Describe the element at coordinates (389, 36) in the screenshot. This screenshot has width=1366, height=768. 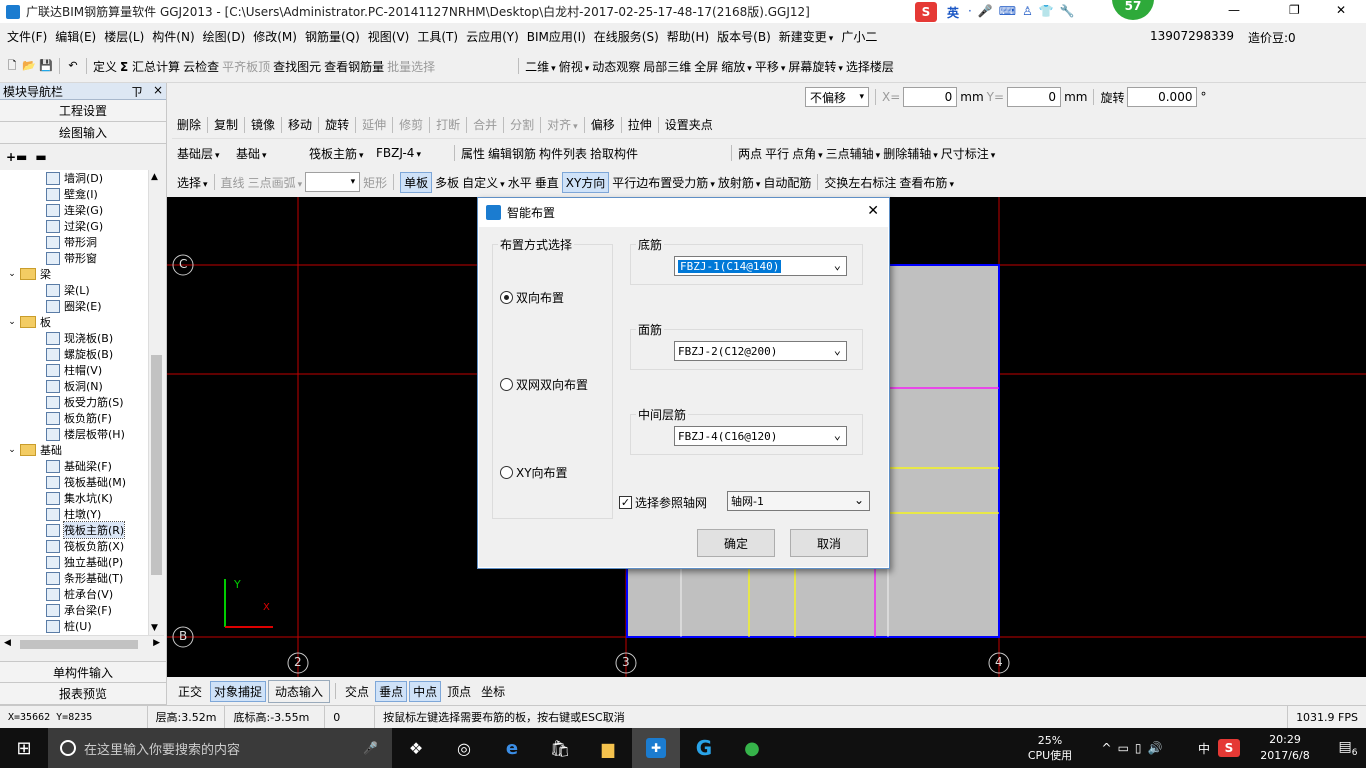
I see `menu-view: 视图(V)` at that location.